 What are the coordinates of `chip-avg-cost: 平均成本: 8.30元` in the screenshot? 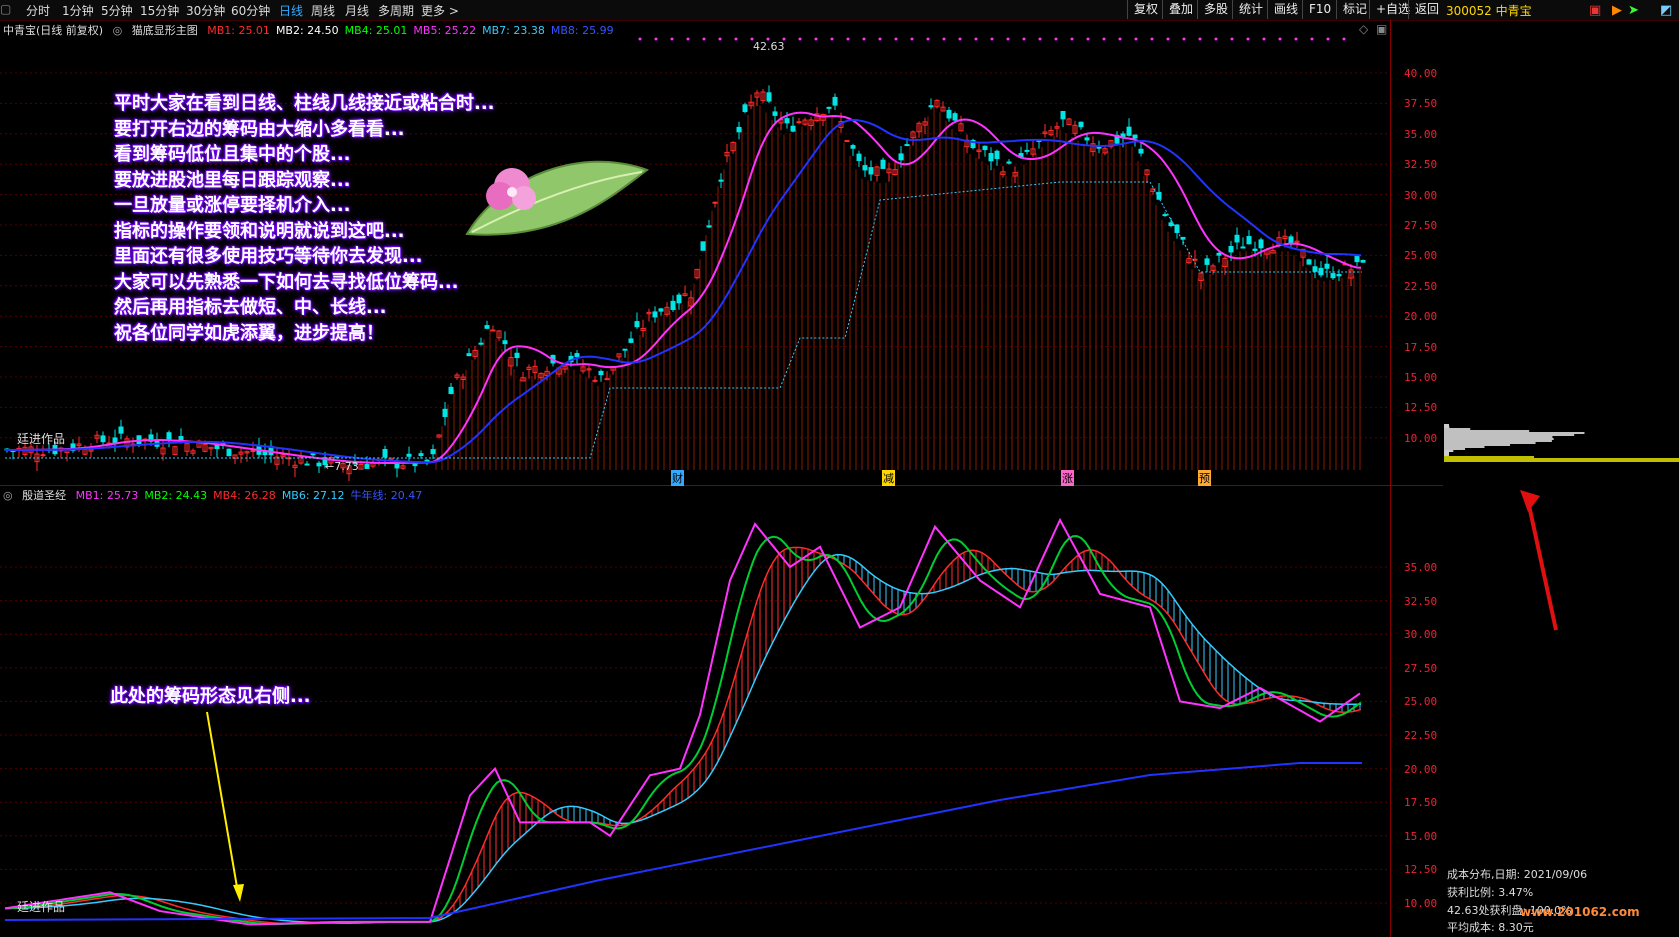 It's located at (1490, 927).